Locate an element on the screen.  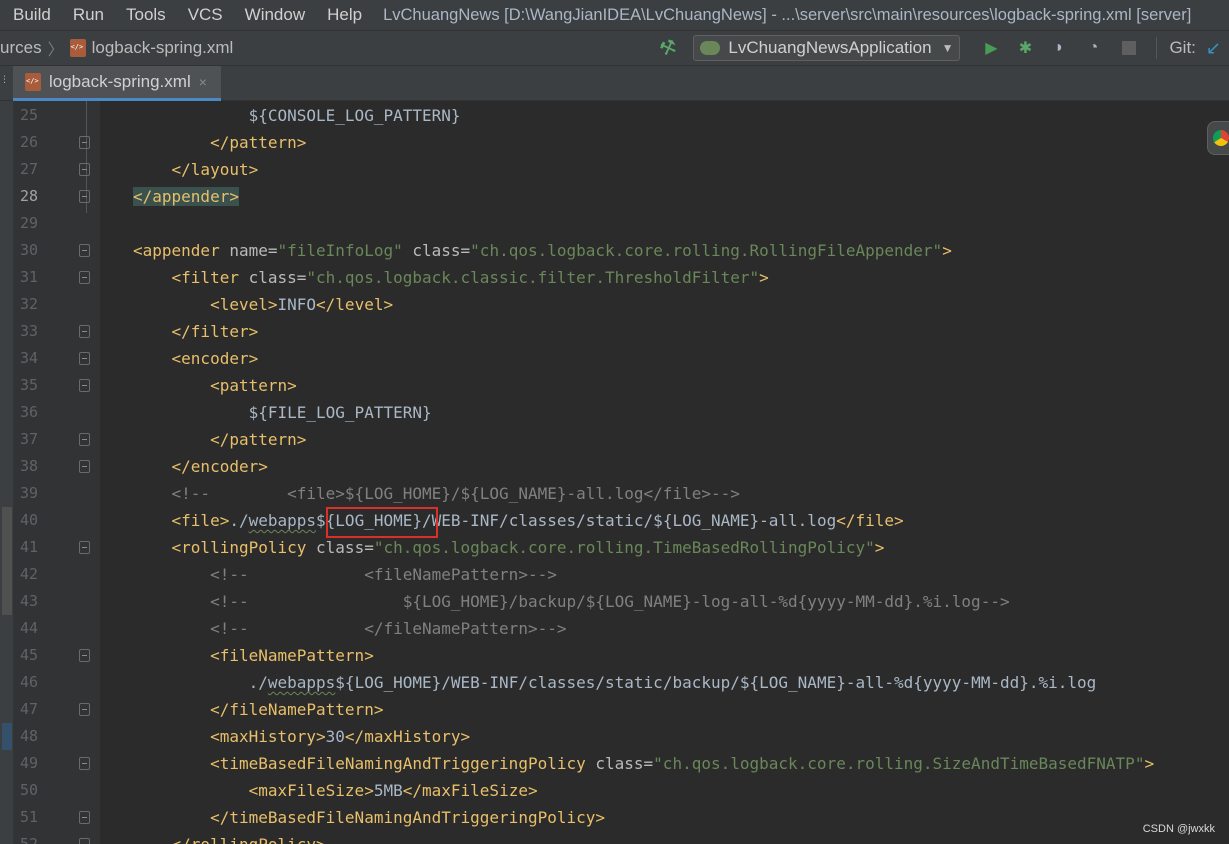
git-label: Git: is located at coordinates (1182, 47).